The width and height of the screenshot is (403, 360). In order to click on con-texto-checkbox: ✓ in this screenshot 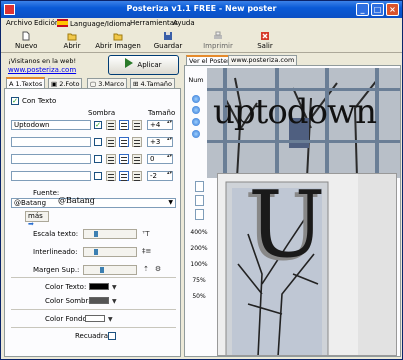, I will do `click(15, 101)`.